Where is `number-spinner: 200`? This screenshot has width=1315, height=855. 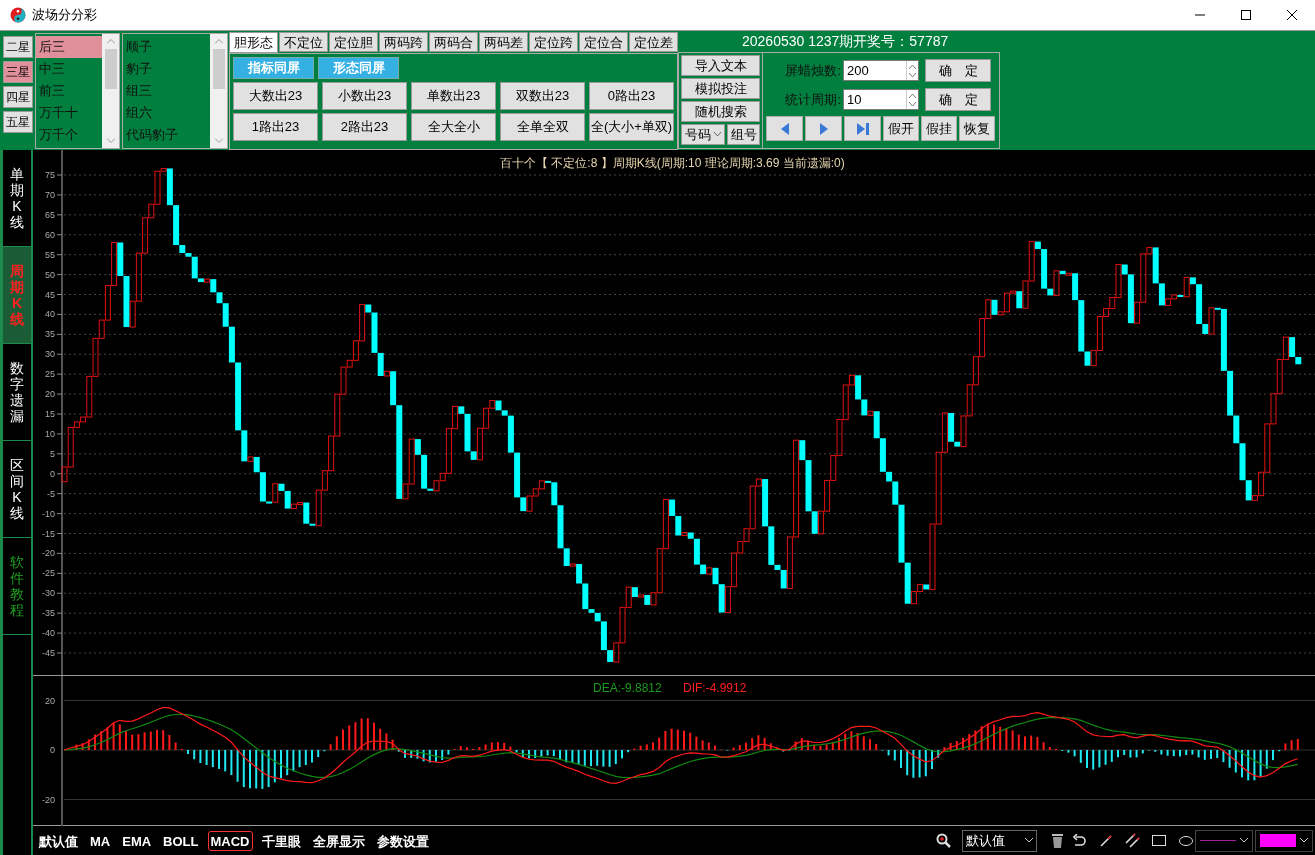
number-spinner: 200 is located at coordinates (881, 70).